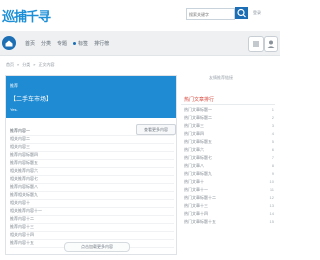 This screenshot has height=260, width=320. What do you see at coordinates (97, 247) in the screenshot?
I see `load-more-button: 点击加载更多内容` at bounding box center [97, 247].